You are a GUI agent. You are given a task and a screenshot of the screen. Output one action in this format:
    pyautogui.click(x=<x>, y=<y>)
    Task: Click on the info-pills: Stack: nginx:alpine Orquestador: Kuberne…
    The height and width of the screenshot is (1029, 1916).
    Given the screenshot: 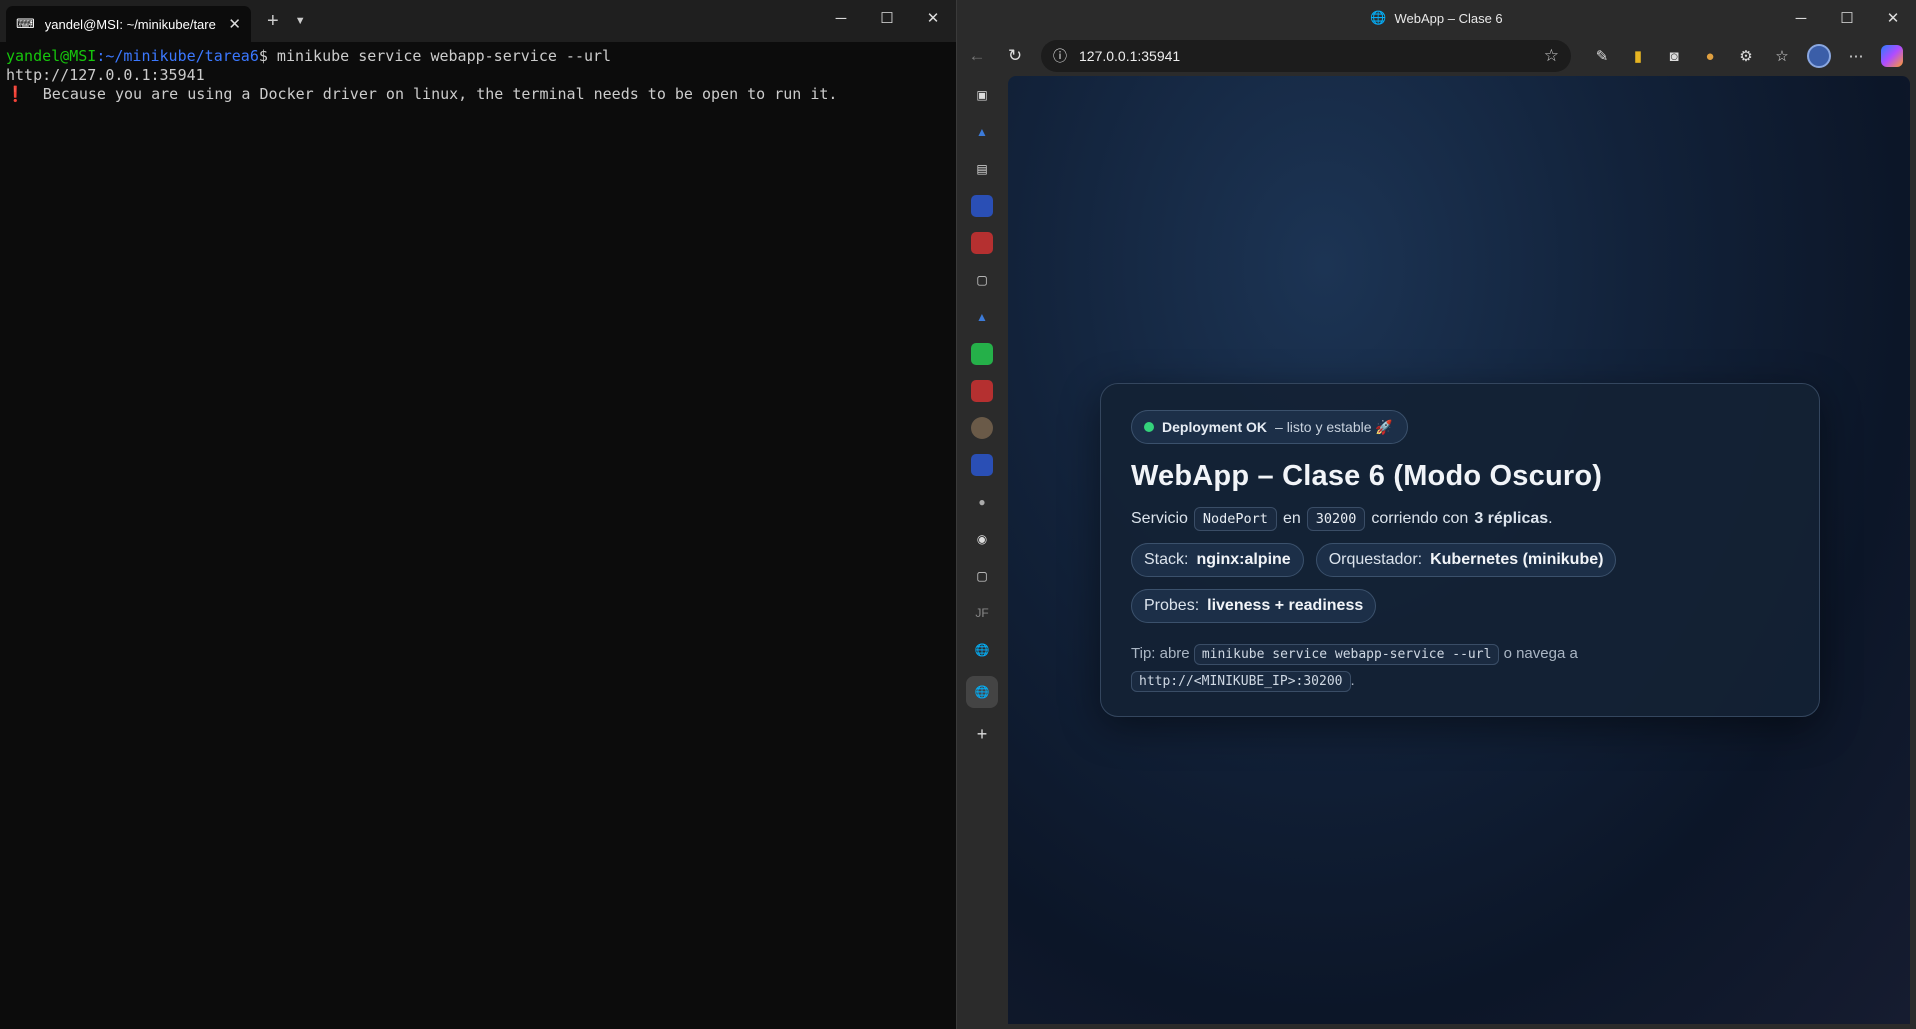 What is the action you would take?
    pyautogui.click(x=1411, y=583)
    